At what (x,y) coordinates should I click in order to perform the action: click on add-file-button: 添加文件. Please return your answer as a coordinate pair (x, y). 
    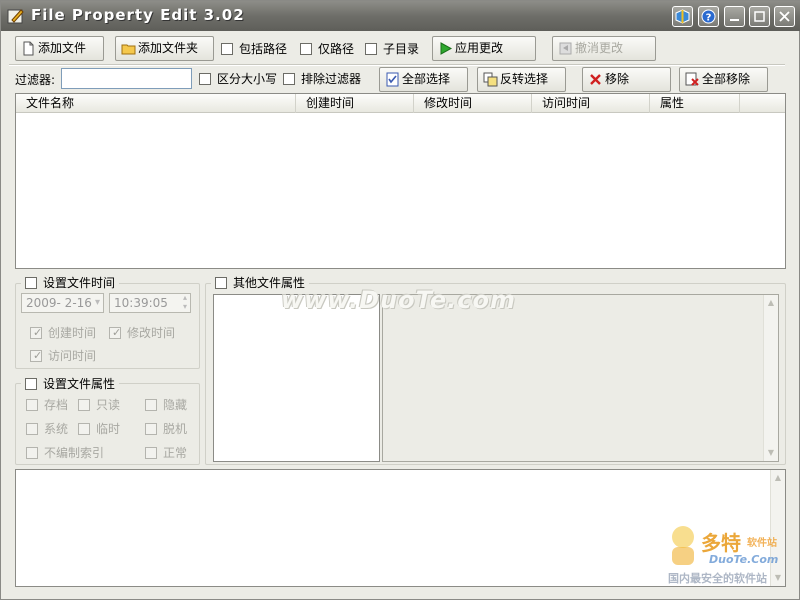
    Looking at the image, I should click on (59, 48).